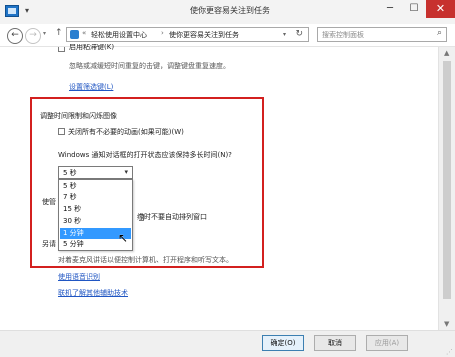 The image size is (455, 357). Describe the element at coordinates (74, 34) in the screenshot. I see `control-panel-icon` at that location.